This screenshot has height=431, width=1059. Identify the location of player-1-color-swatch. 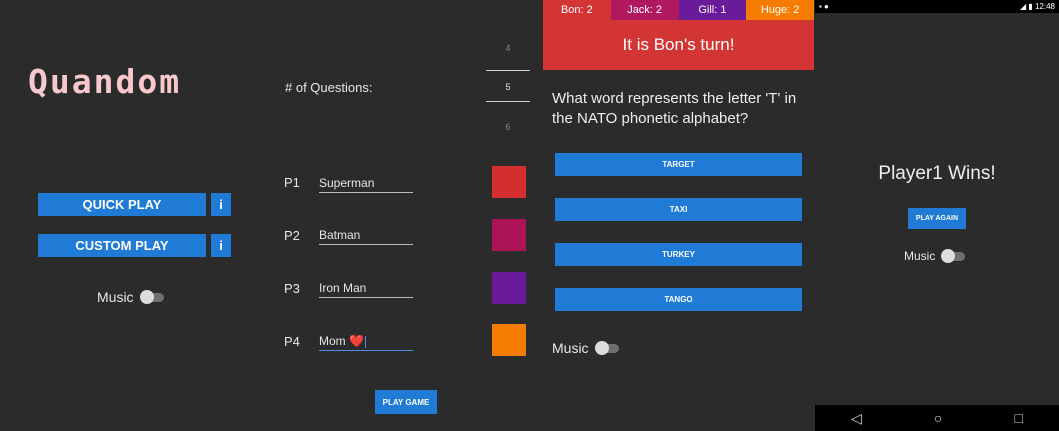
(509, 182).